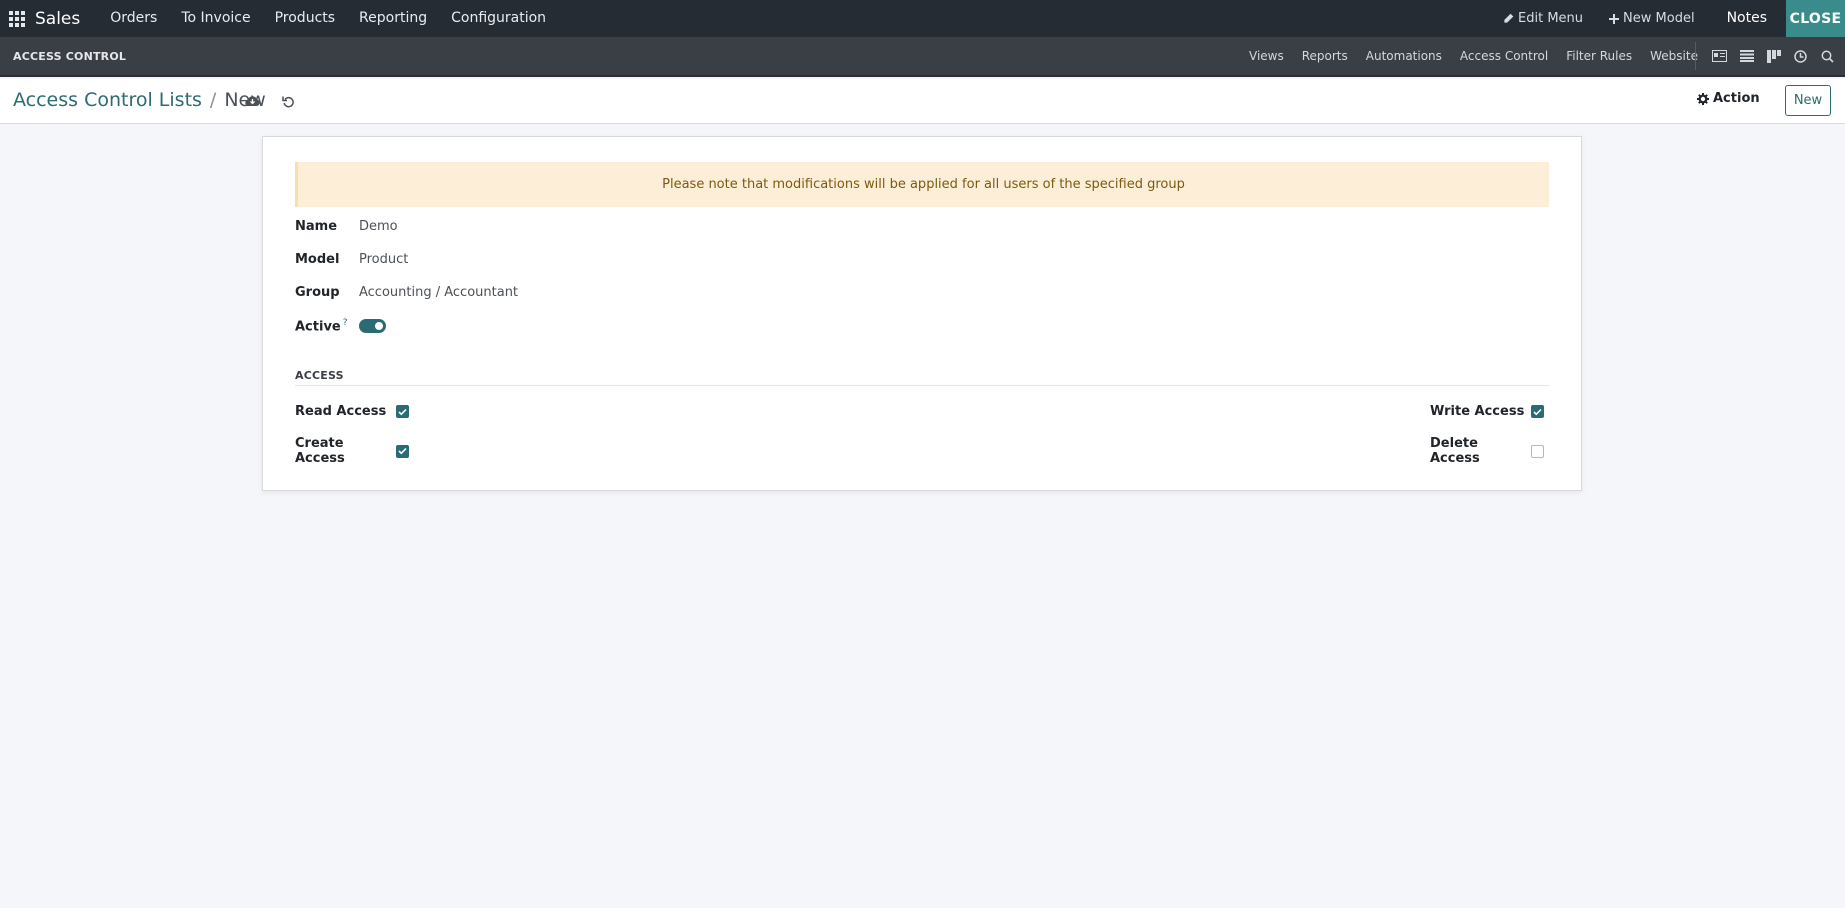 The width and height of the screenshot is (1845, 908). Describe the element at coordinates (133, 18) in the screenshot. I see `menu-item-orders: Orders` at that location.